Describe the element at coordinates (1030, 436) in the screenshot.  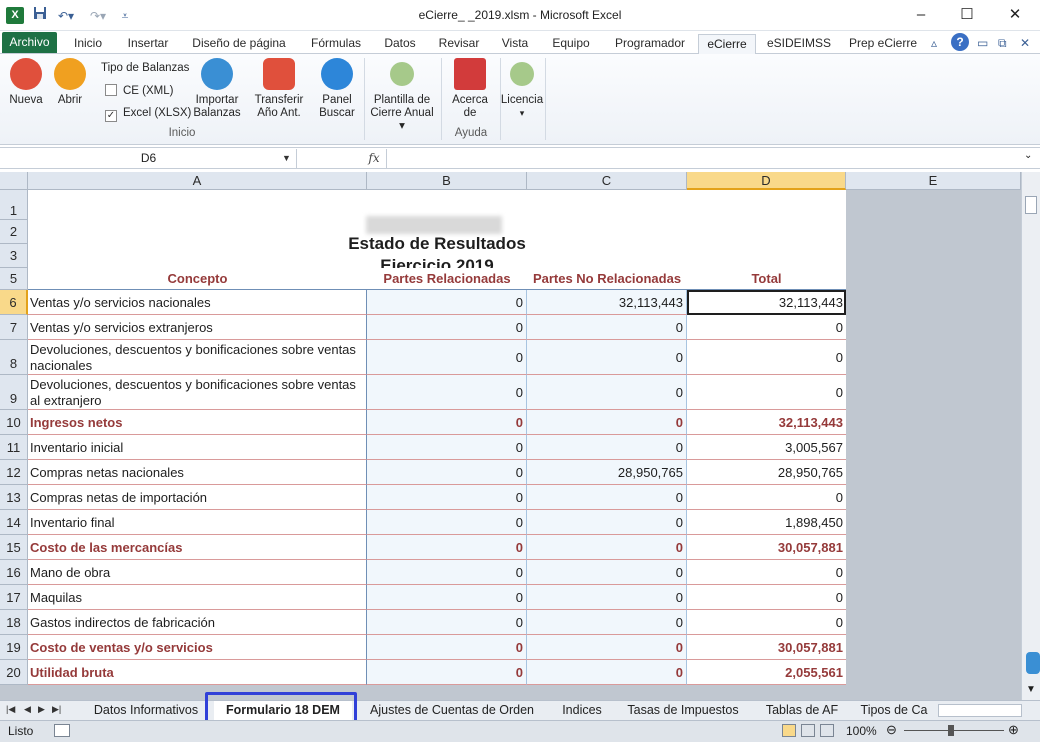
I see `vertical-scrollbar: ▼` at that location.